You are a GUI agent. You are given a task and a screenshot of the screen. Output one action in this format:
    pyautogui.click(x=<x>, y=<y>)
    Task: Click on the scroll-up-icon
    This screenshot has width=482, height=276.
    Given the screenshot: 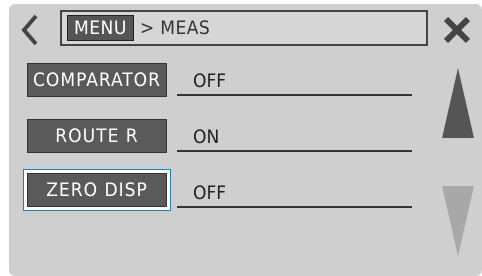 What is the action you would take?
    pyautogui.click(x=458, y=103)
    